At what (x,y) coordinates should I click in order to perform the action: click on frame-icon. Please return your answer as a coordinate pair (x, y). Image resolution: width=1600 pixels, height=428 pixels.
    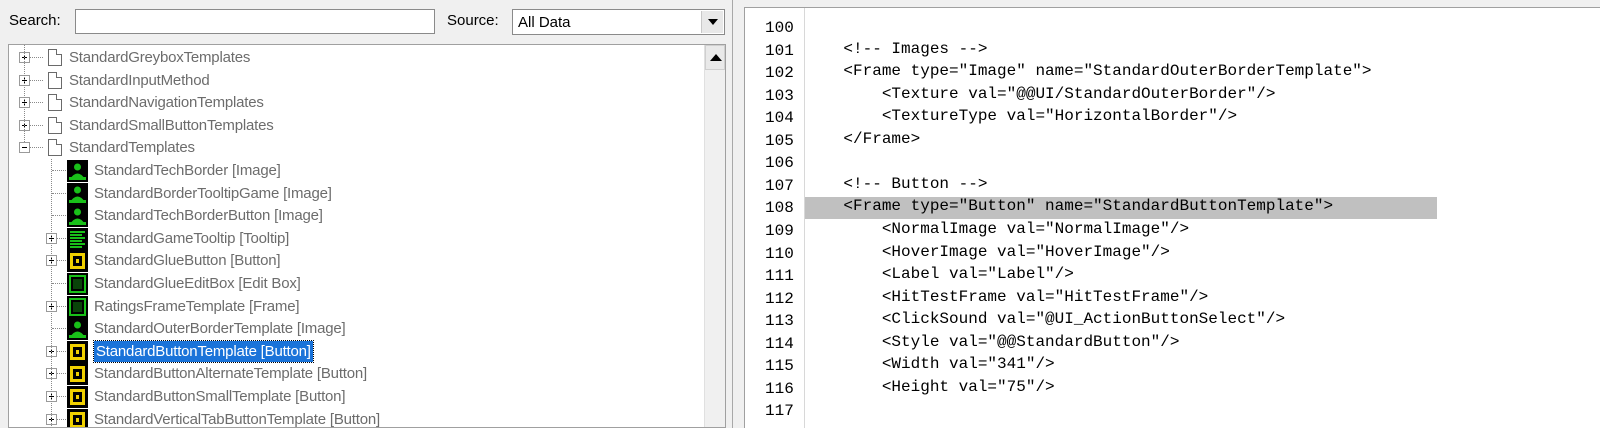
    Looking at the image, I should click on (77, 306).